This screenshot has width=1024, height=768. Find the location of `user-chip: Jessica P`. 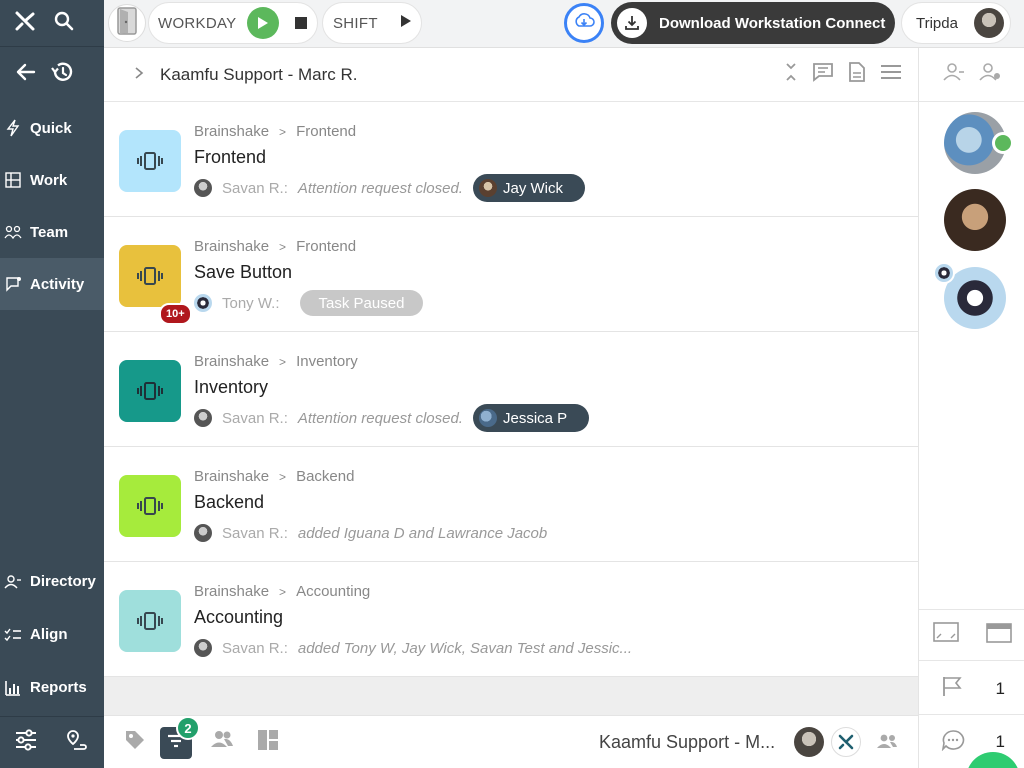

user-chip: Jessica P is located at coordinates (531, 418).